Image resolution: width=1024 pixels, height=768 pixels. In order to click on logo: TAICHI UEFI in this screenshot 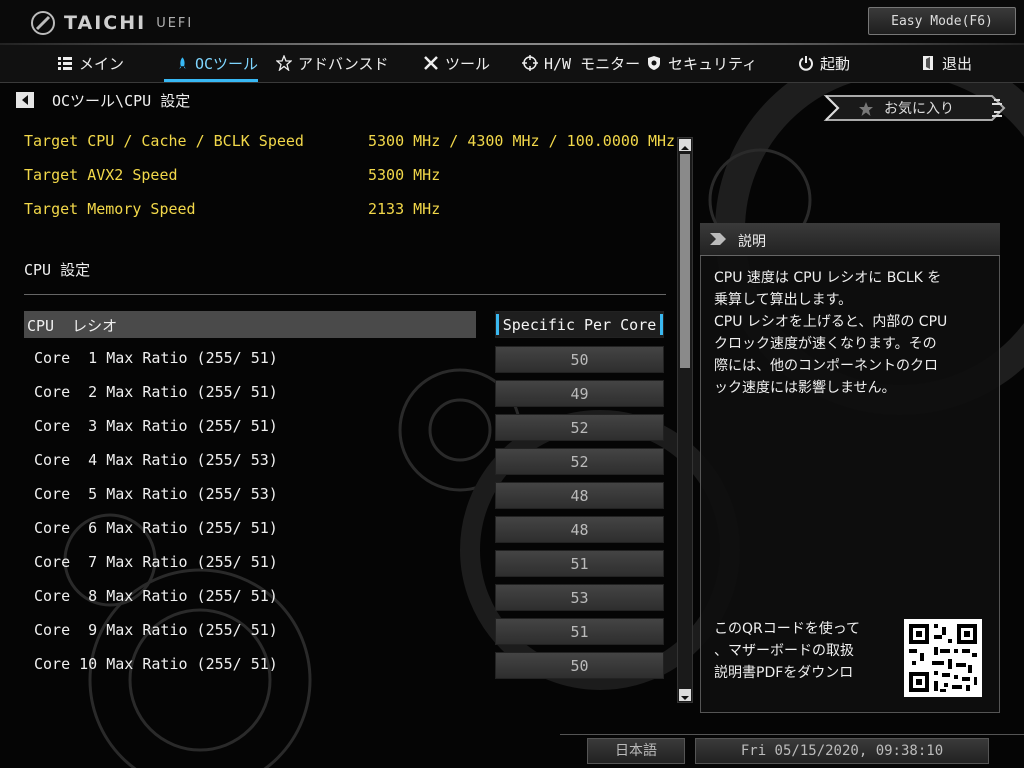, I will do `click(111, 23)`.